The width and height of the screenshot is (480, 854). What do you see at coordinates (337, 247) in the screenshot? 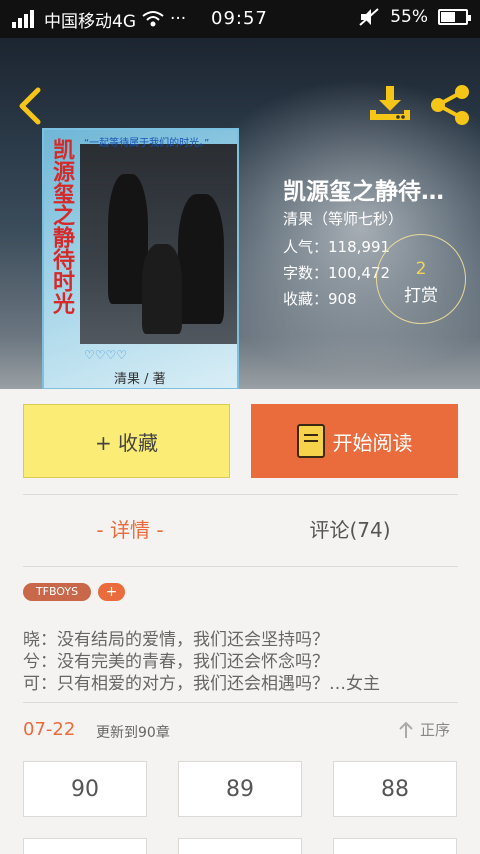
I see `book-popularity: 人气：118,991` at bounding box center [337, 247].